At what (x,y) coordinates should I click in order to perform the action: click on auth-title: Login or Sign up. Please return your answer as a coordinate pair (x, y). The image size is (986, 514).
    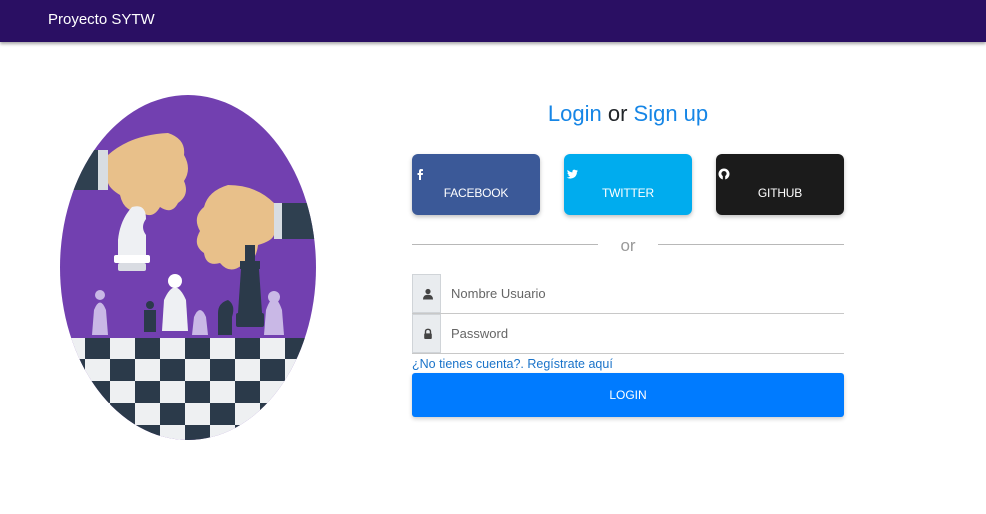
    Looking at the image, I should click on (628, 114).